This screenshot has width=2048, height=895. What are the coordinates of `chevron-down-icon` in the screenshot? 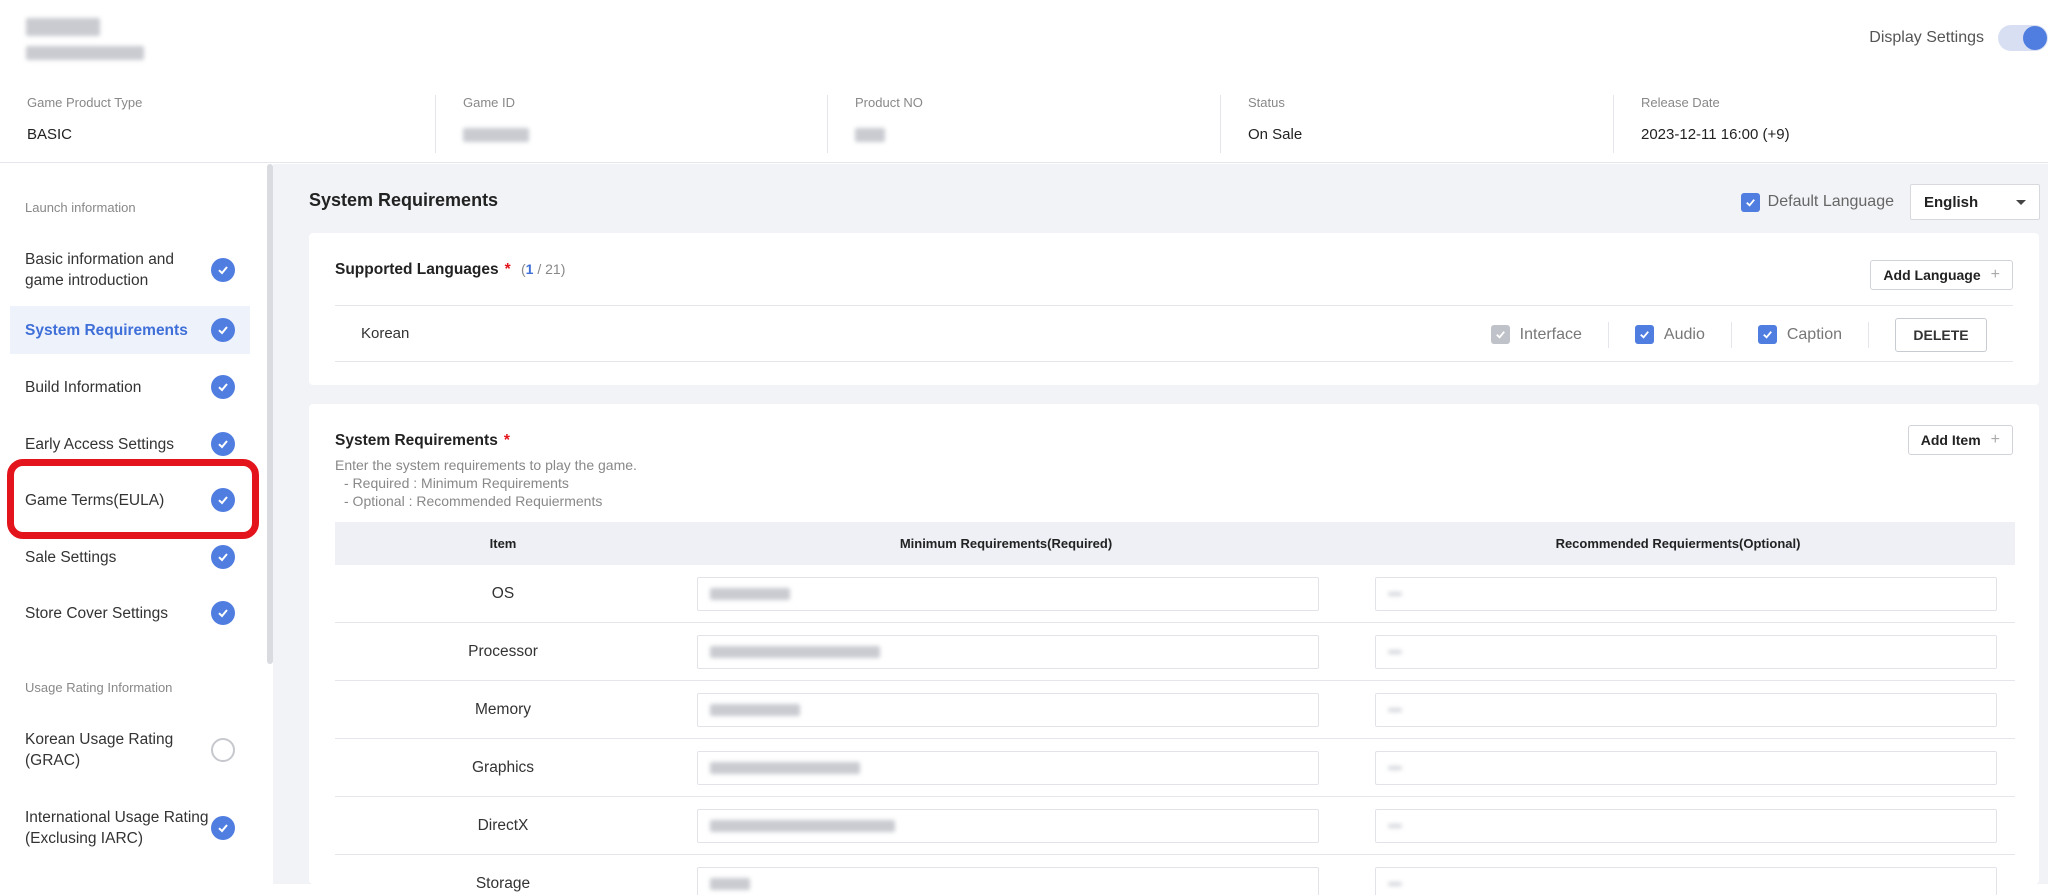 It's located at (2021, 202).